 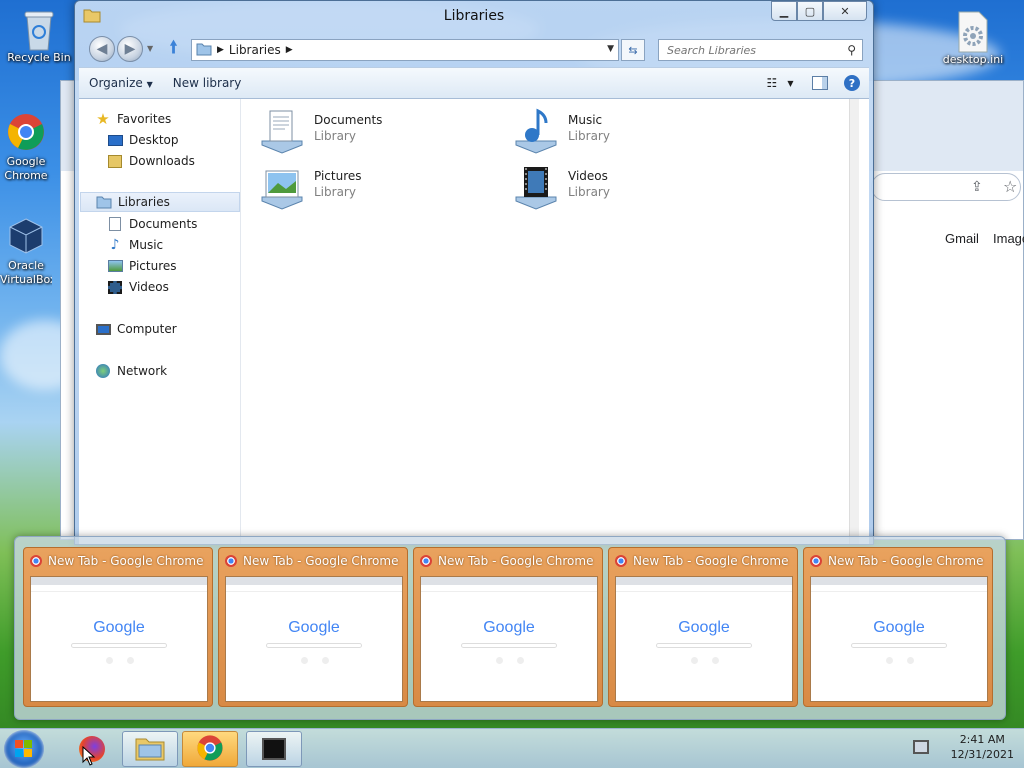 I want to click on close-button: ✕, so click(x=845, y=11).